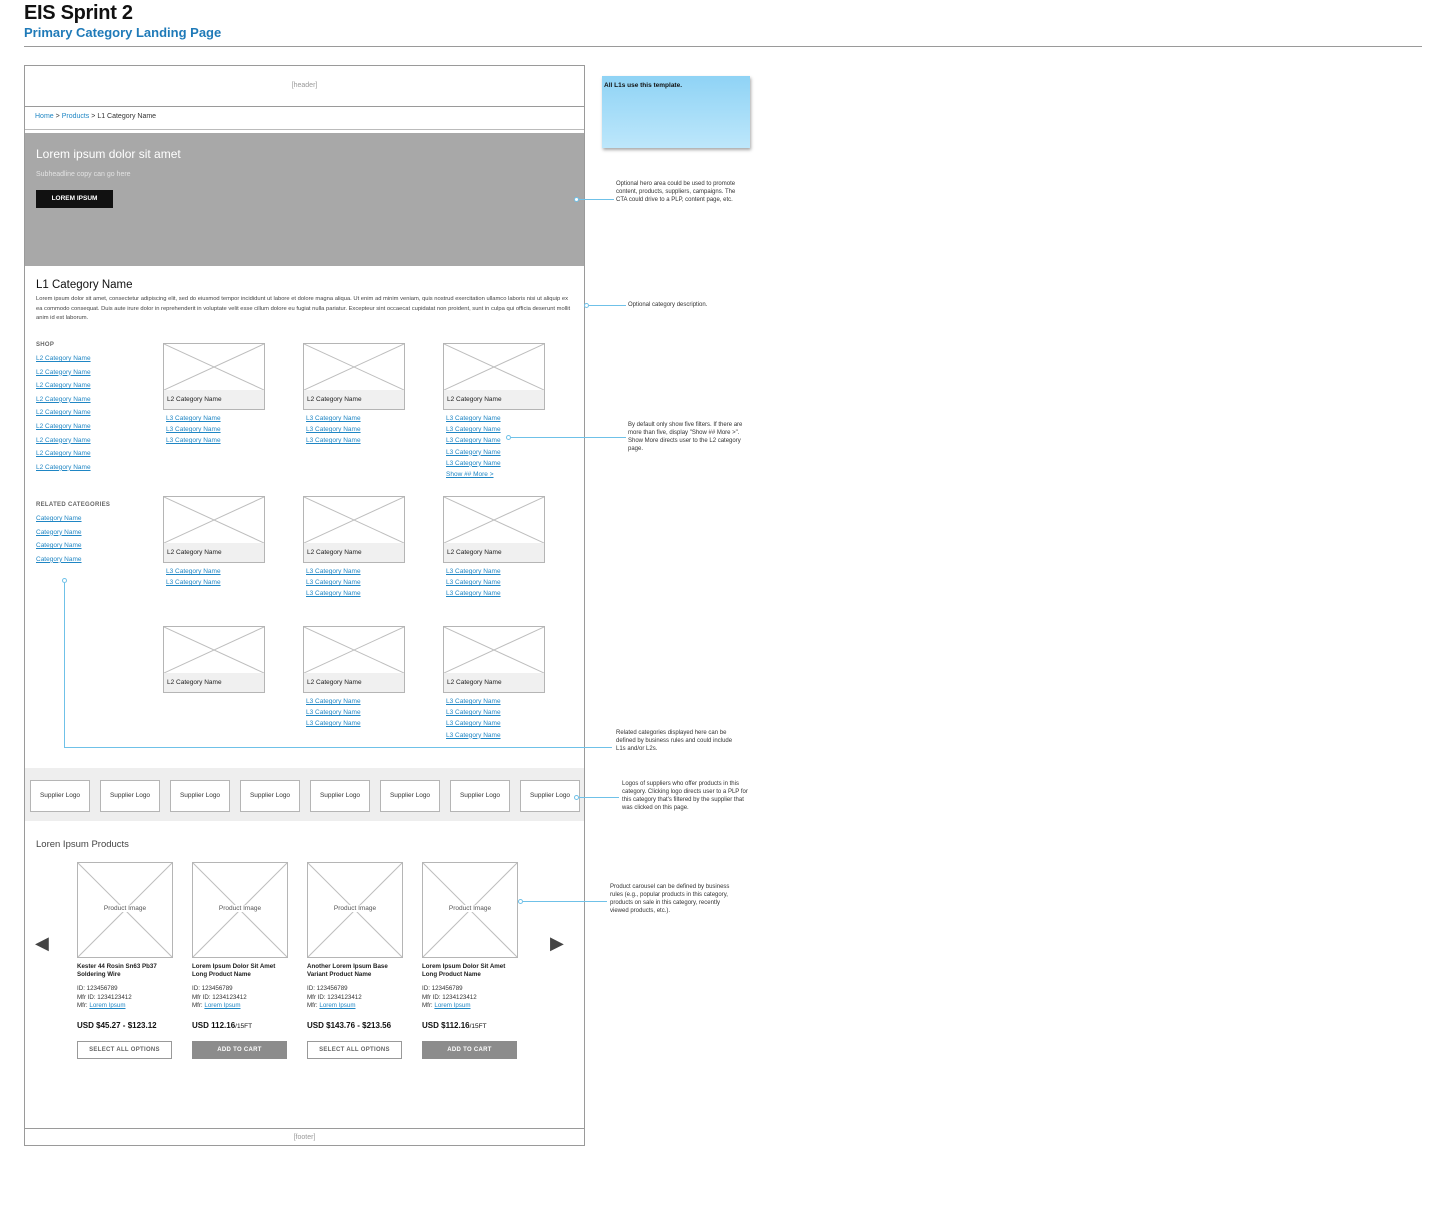 The width and height of the screenshot is (1440, 1213). Describe the element at coordinates (127, 971) in the screenshot. I see `product-name: Kester 44 Rosin Sn63 Pb37 Soldering Wire` at that location.